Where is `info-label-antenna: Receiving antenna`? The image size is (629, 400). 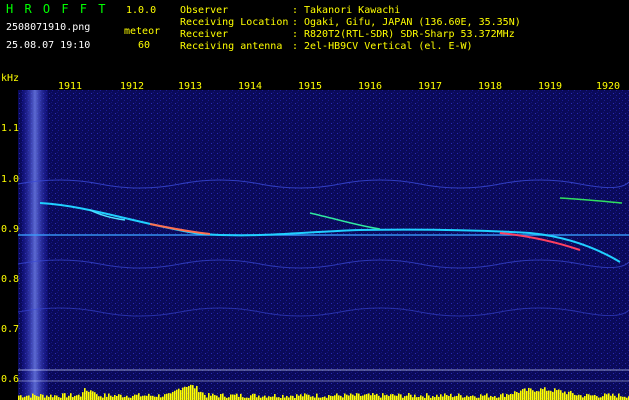 info-label-antenna: Receiving antenna is located at coordinates (231, 46).